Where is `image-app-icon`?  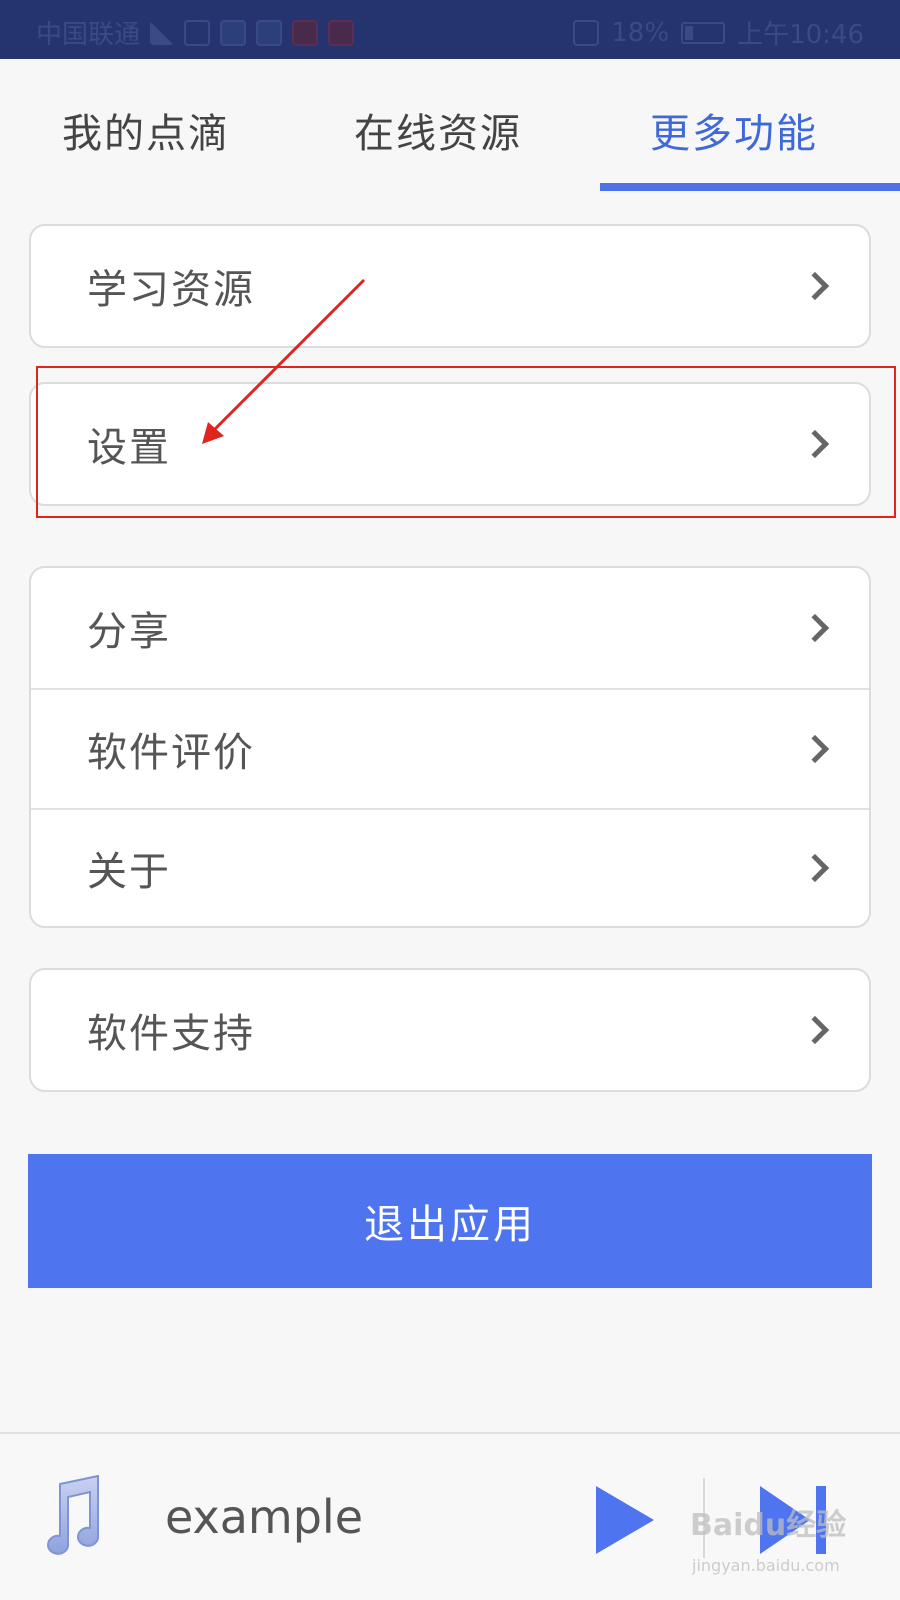
image-app-icon is located at coordinates (269, 32).